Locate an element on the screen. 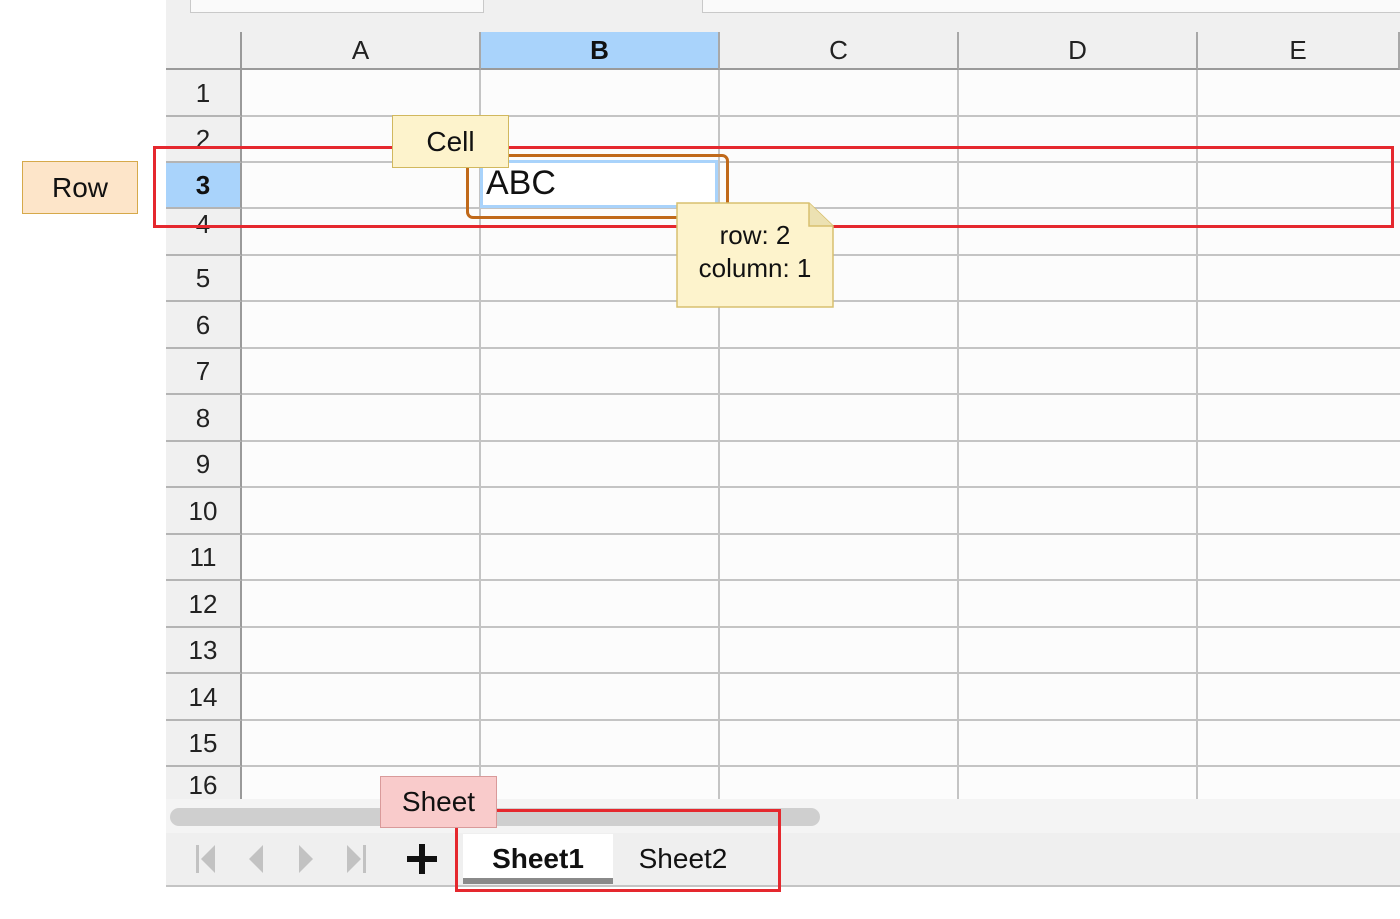 Image resolution: width=1400 pixels, height=919 pixels. column-header-e: E is located at coordinates (1299, 51).